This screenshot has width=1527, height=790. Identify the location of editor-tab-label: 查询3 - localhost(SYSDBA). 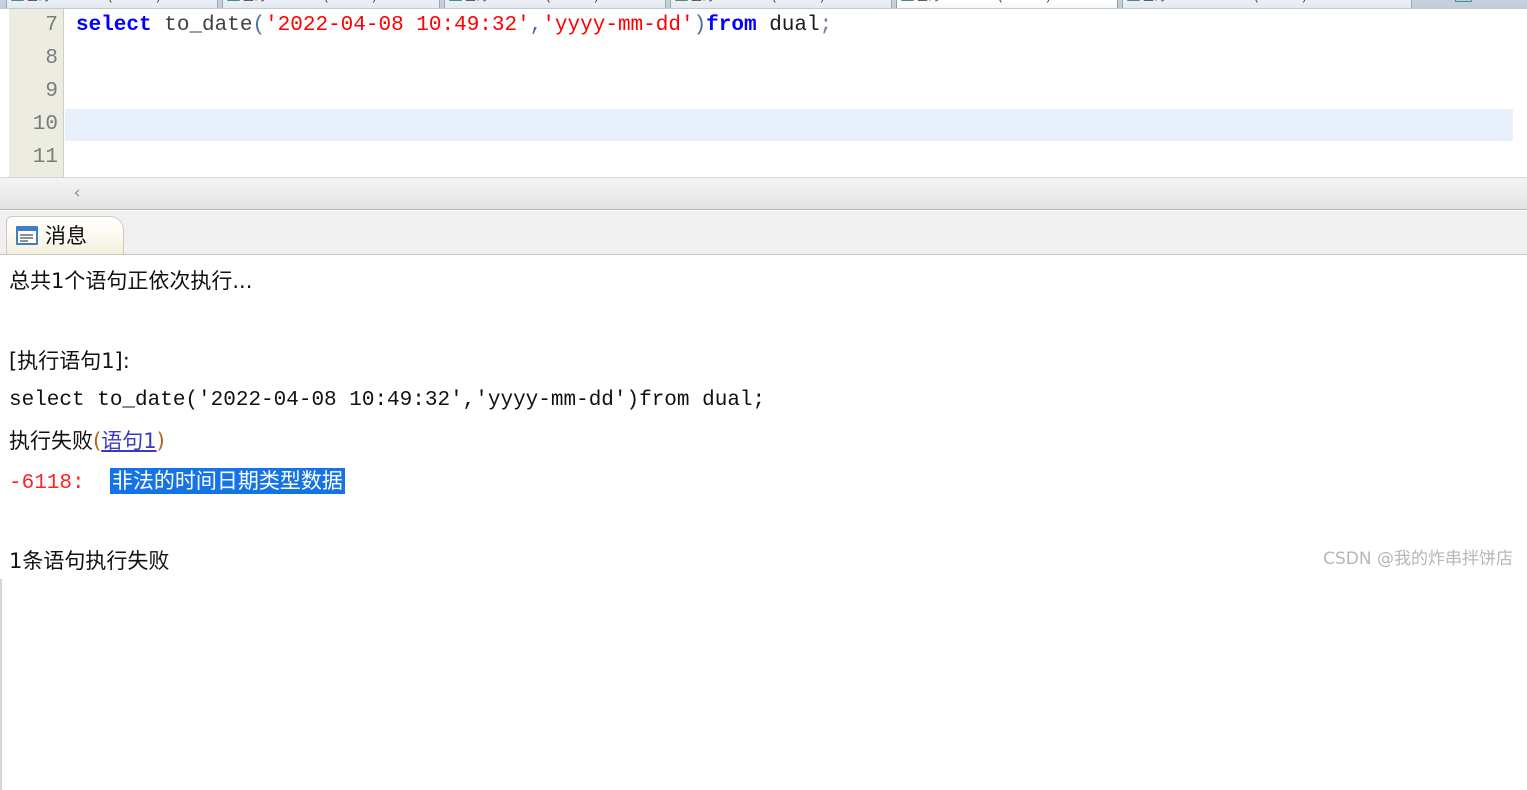
(309, 1).